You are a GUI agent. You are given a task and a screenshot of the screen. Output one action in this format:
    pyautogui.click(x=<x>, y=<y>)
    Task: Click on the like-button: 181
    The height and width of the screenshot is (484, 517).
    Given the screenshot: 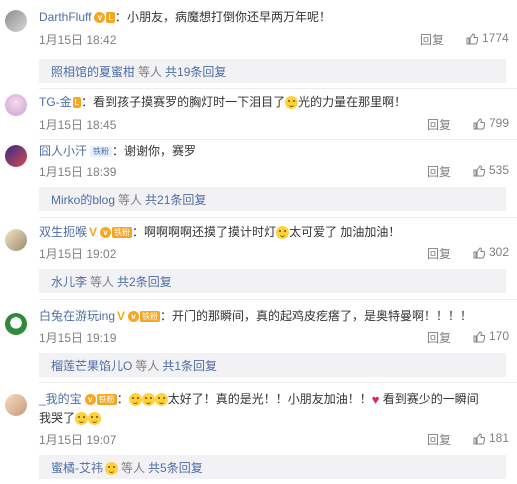 What is the action you would take?
    pyautogui.click(x=491, y=438)
    